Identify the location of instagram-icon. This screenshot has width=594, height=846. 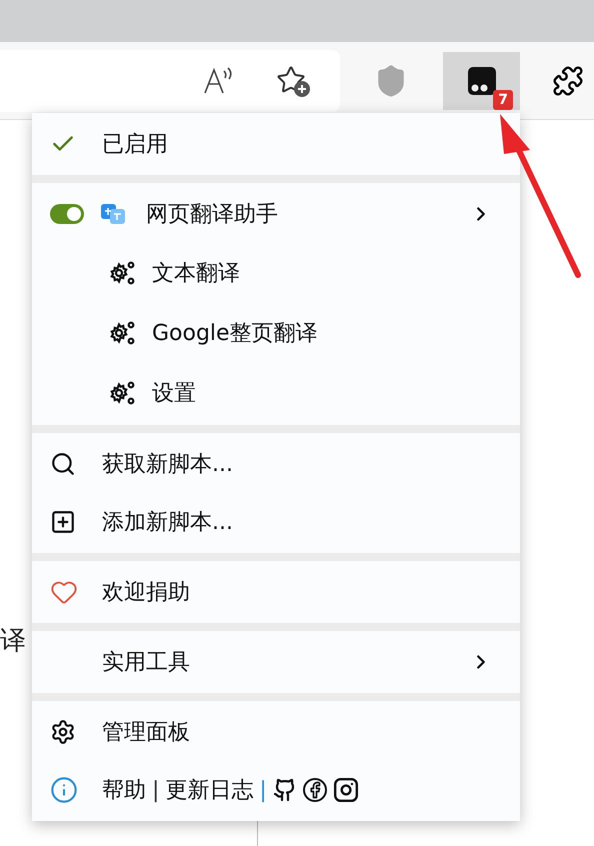
(345, 790).